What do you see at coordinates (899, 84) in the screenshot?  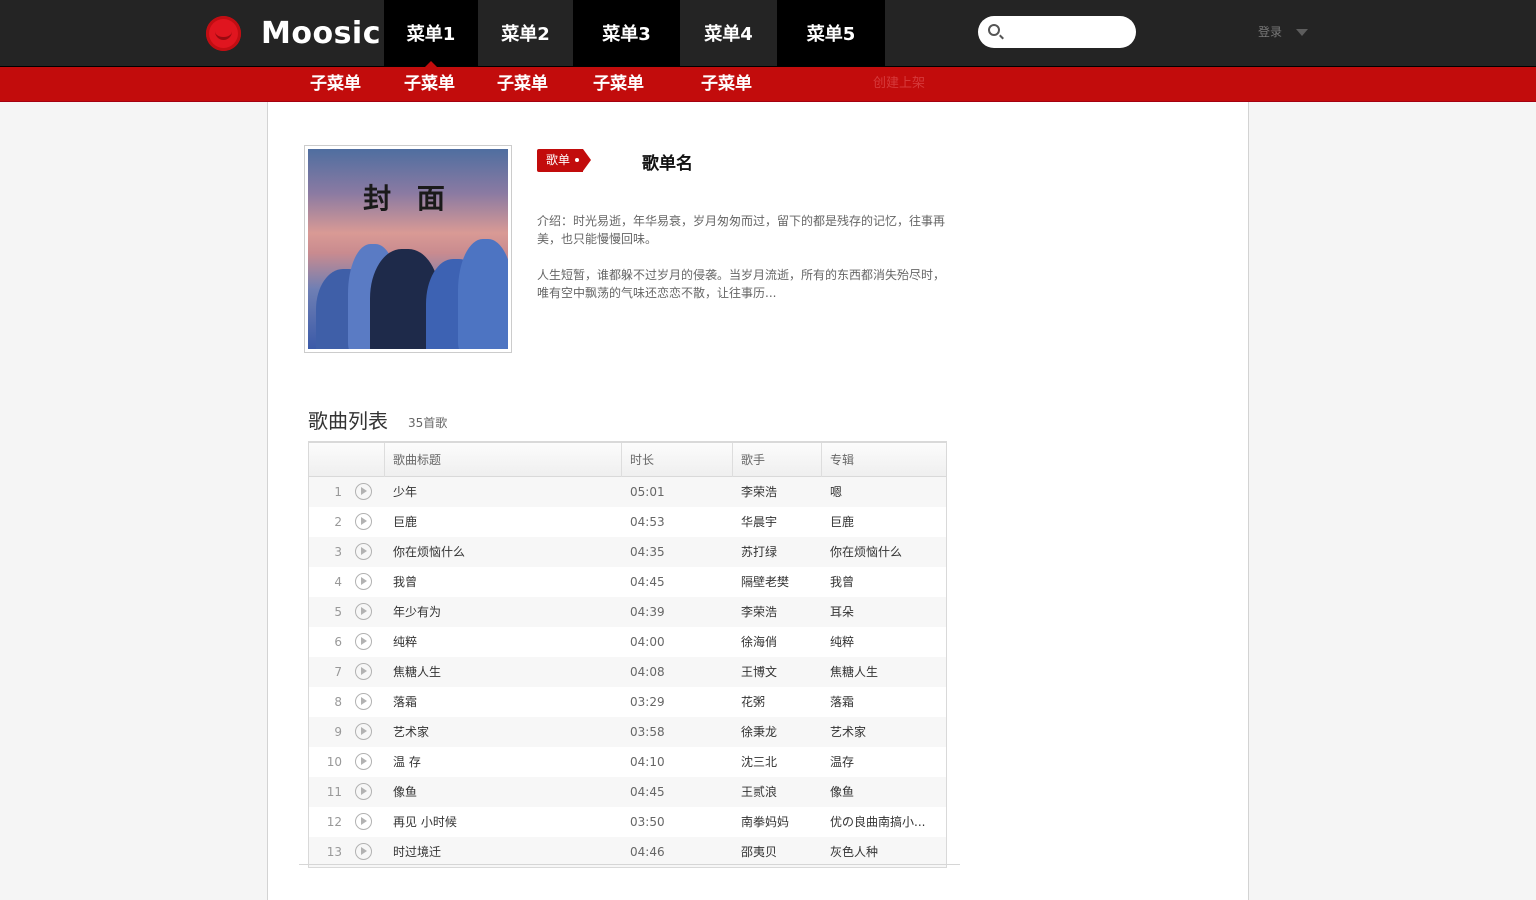 I see `submenu-item-6: 创建上架` at bounding box center [899, 84].